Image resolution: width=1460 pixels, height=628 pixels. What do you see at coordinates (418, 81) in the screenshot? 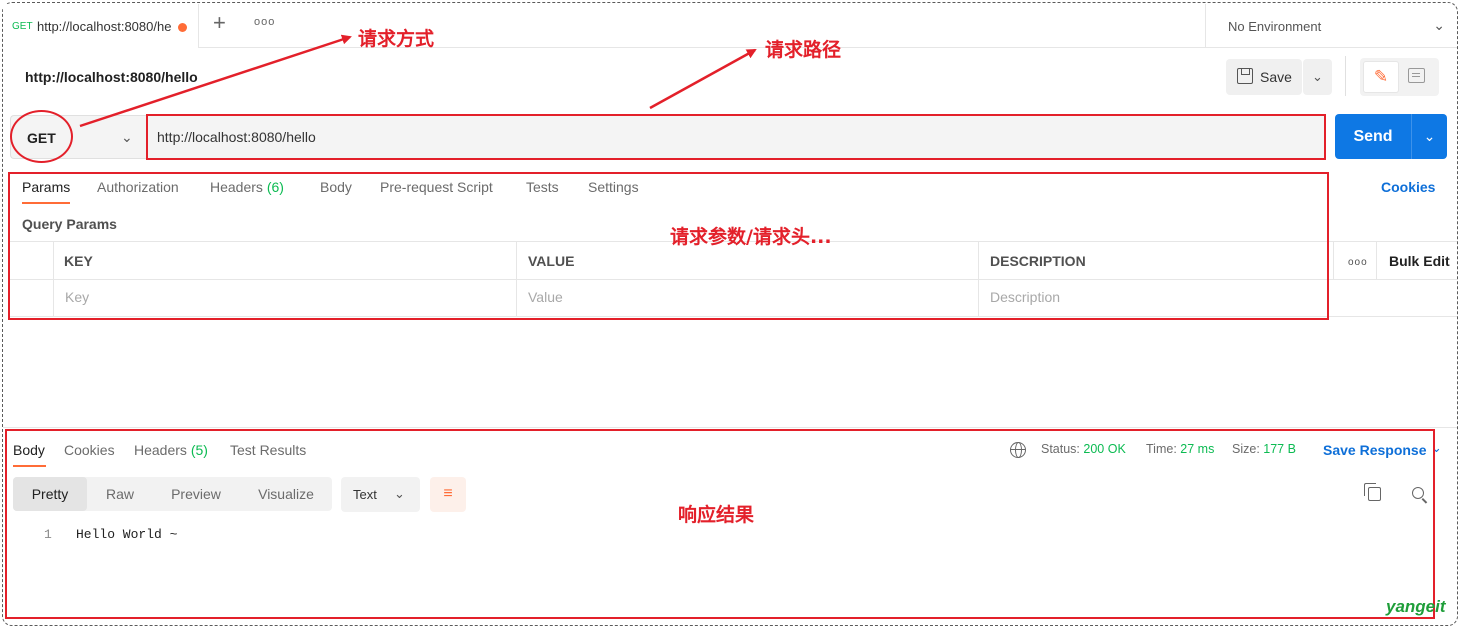
I see `annotation-arrows` at bounding box center [418, 81].